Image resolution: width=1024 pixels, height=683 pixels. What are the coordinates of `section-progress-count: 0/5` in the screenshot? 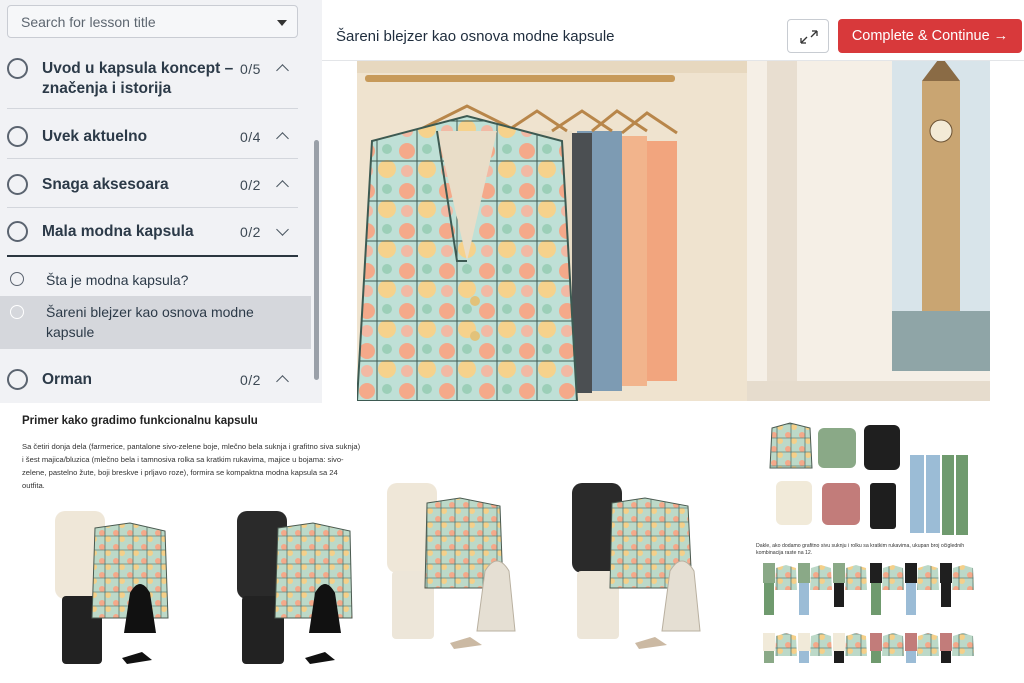 It's located at (250, 69).